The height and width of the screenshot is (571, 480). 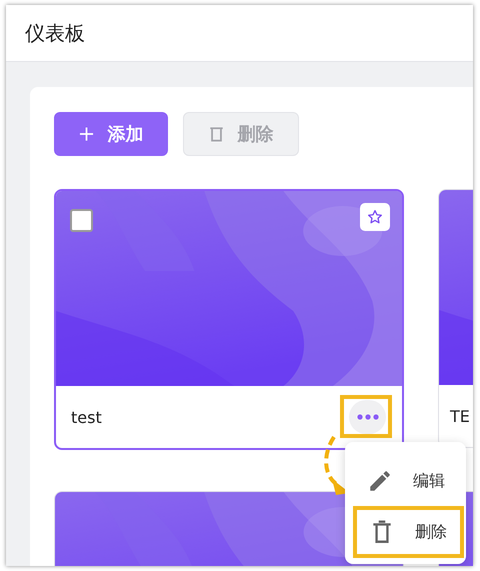 What do you see at coordinates (455, 318) in the screenshot?
I see `dashboard-card: TE` at bounding box center [455, 318].